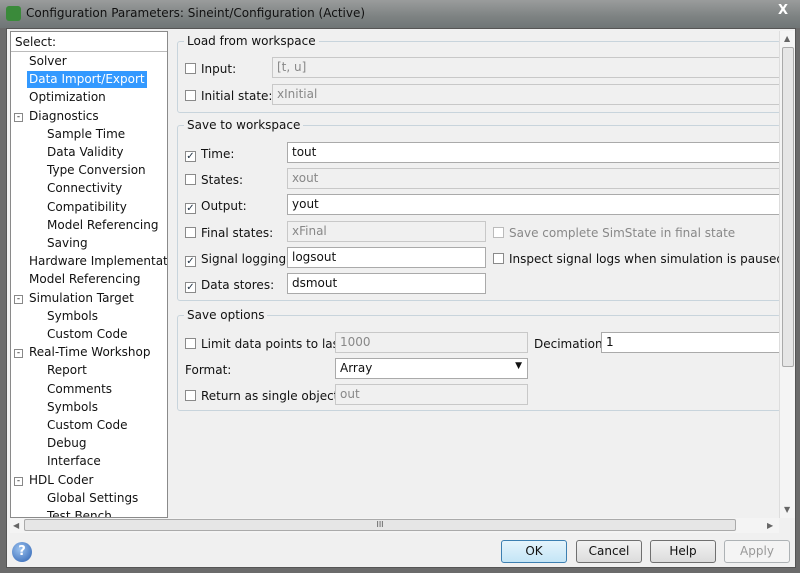  What do you see at coordinates (81, 298) in the screenshot?
I see `tree-item: Simulation Target` at bounding box center [81, 298].